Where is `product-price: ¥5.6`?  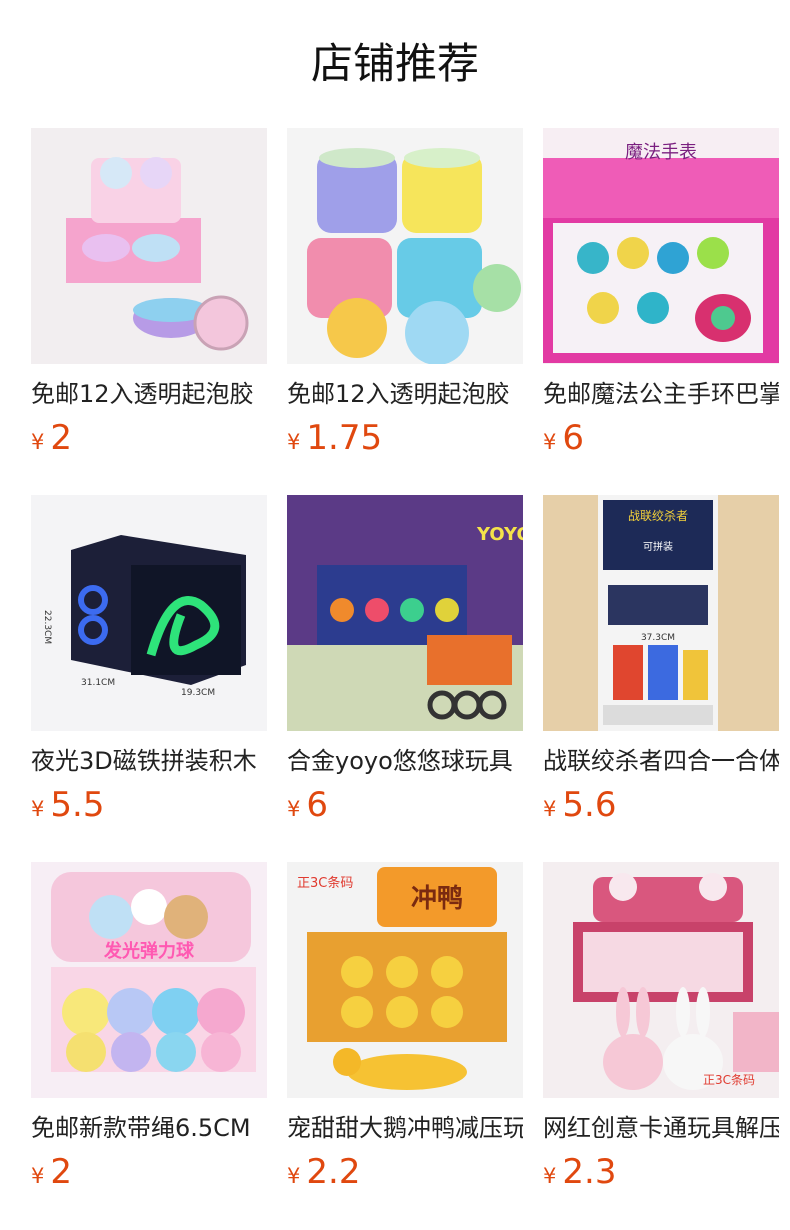 product-price: ¥5.6 is located at coordinates (661, 805).